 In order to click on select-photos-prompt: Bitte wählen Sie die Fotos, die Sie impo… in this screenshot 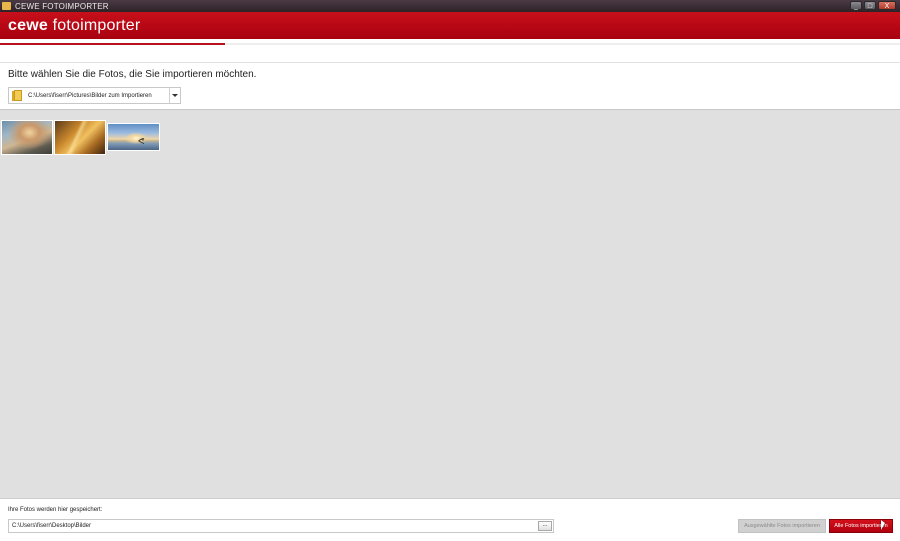, I will do `click(132, 74)`.